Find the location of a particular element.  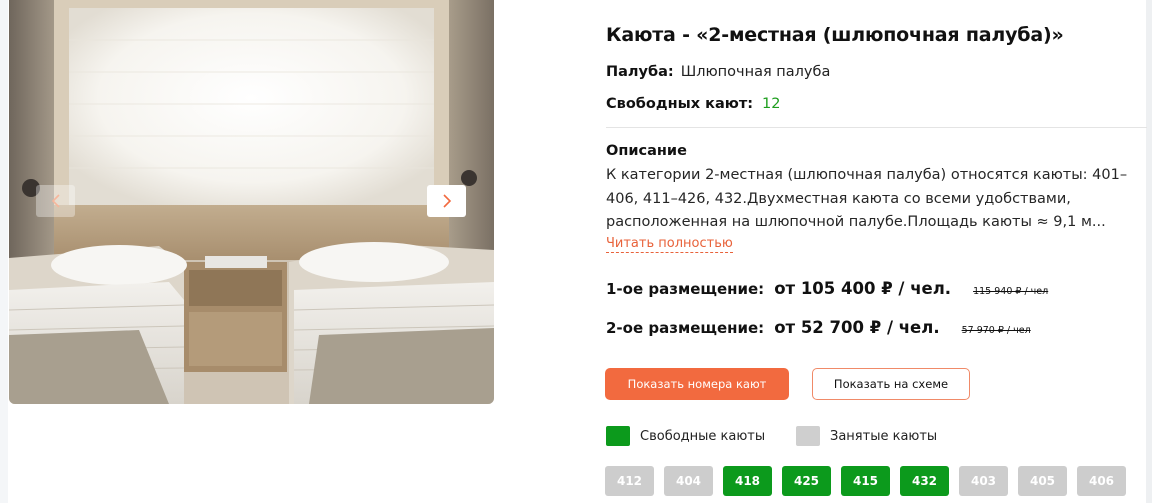

deck-row: Палуба: Шлюпочная палуба is located at coordinates (718, 72).